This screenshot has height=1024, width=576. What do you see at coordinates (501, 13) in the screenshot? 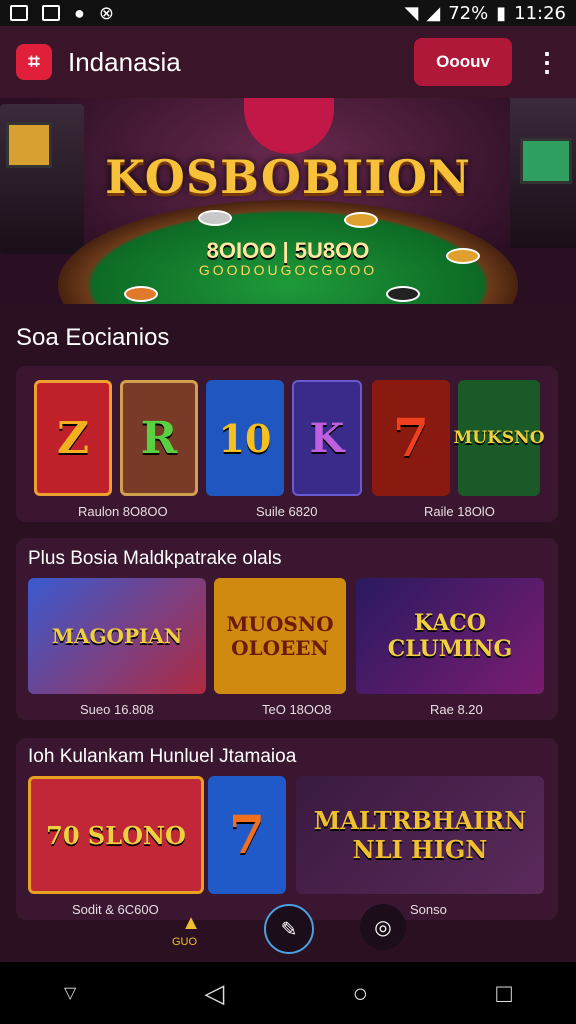
I see `battery-icon: ▮` at bounding box center [501, 13].